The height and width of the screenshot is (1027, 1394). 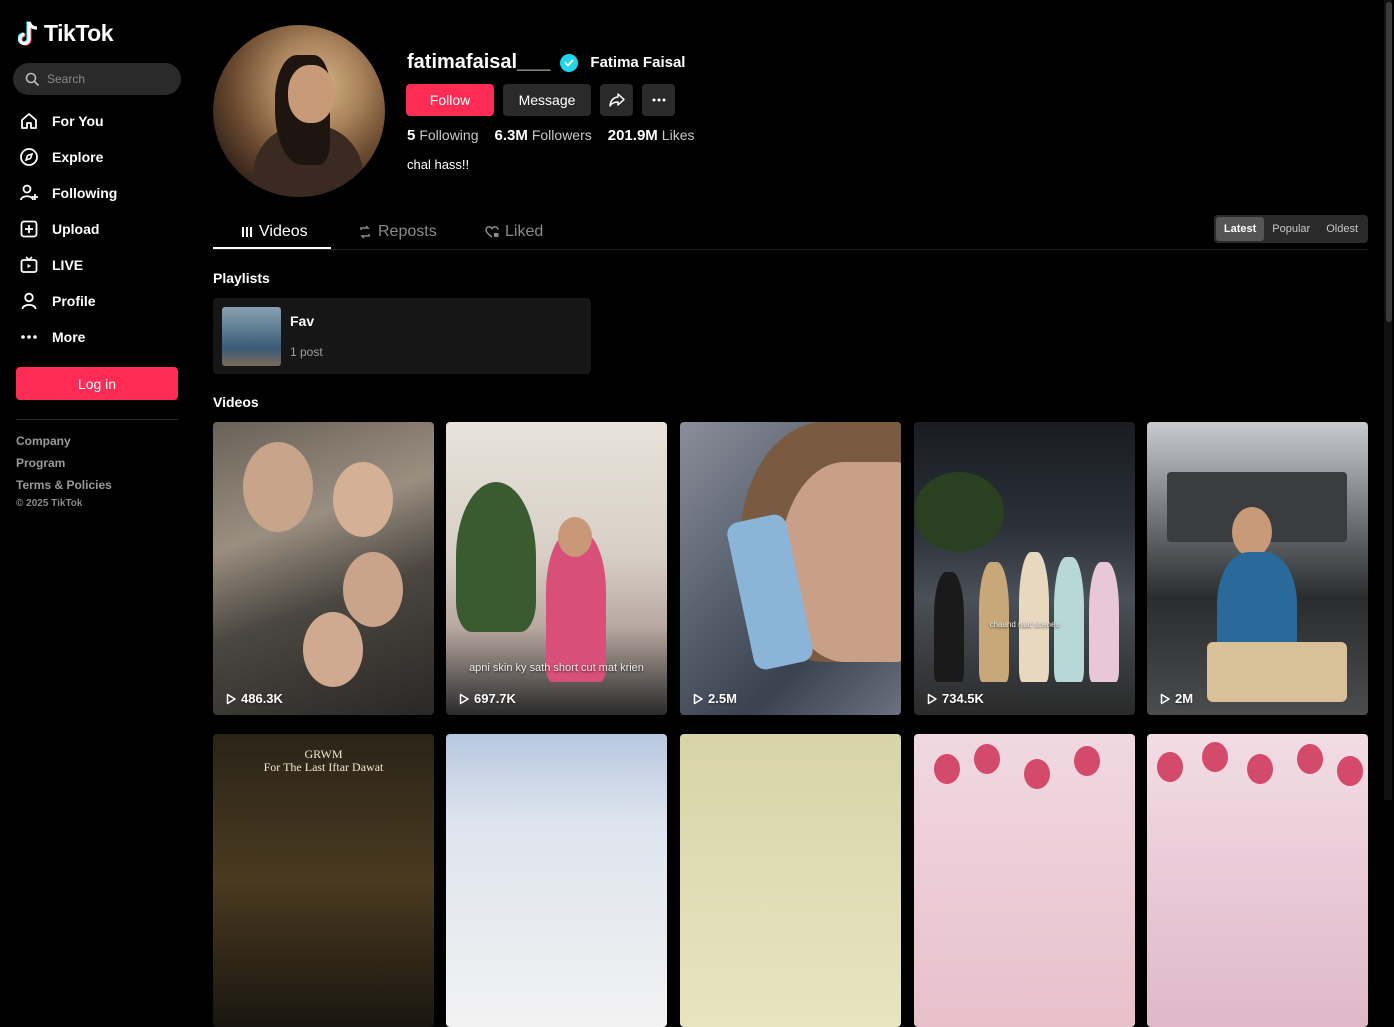 What do you see at coordinates (1257, 568) in the screenshot?
I see `video-card: 2M` at bounding box center [1257, 568].